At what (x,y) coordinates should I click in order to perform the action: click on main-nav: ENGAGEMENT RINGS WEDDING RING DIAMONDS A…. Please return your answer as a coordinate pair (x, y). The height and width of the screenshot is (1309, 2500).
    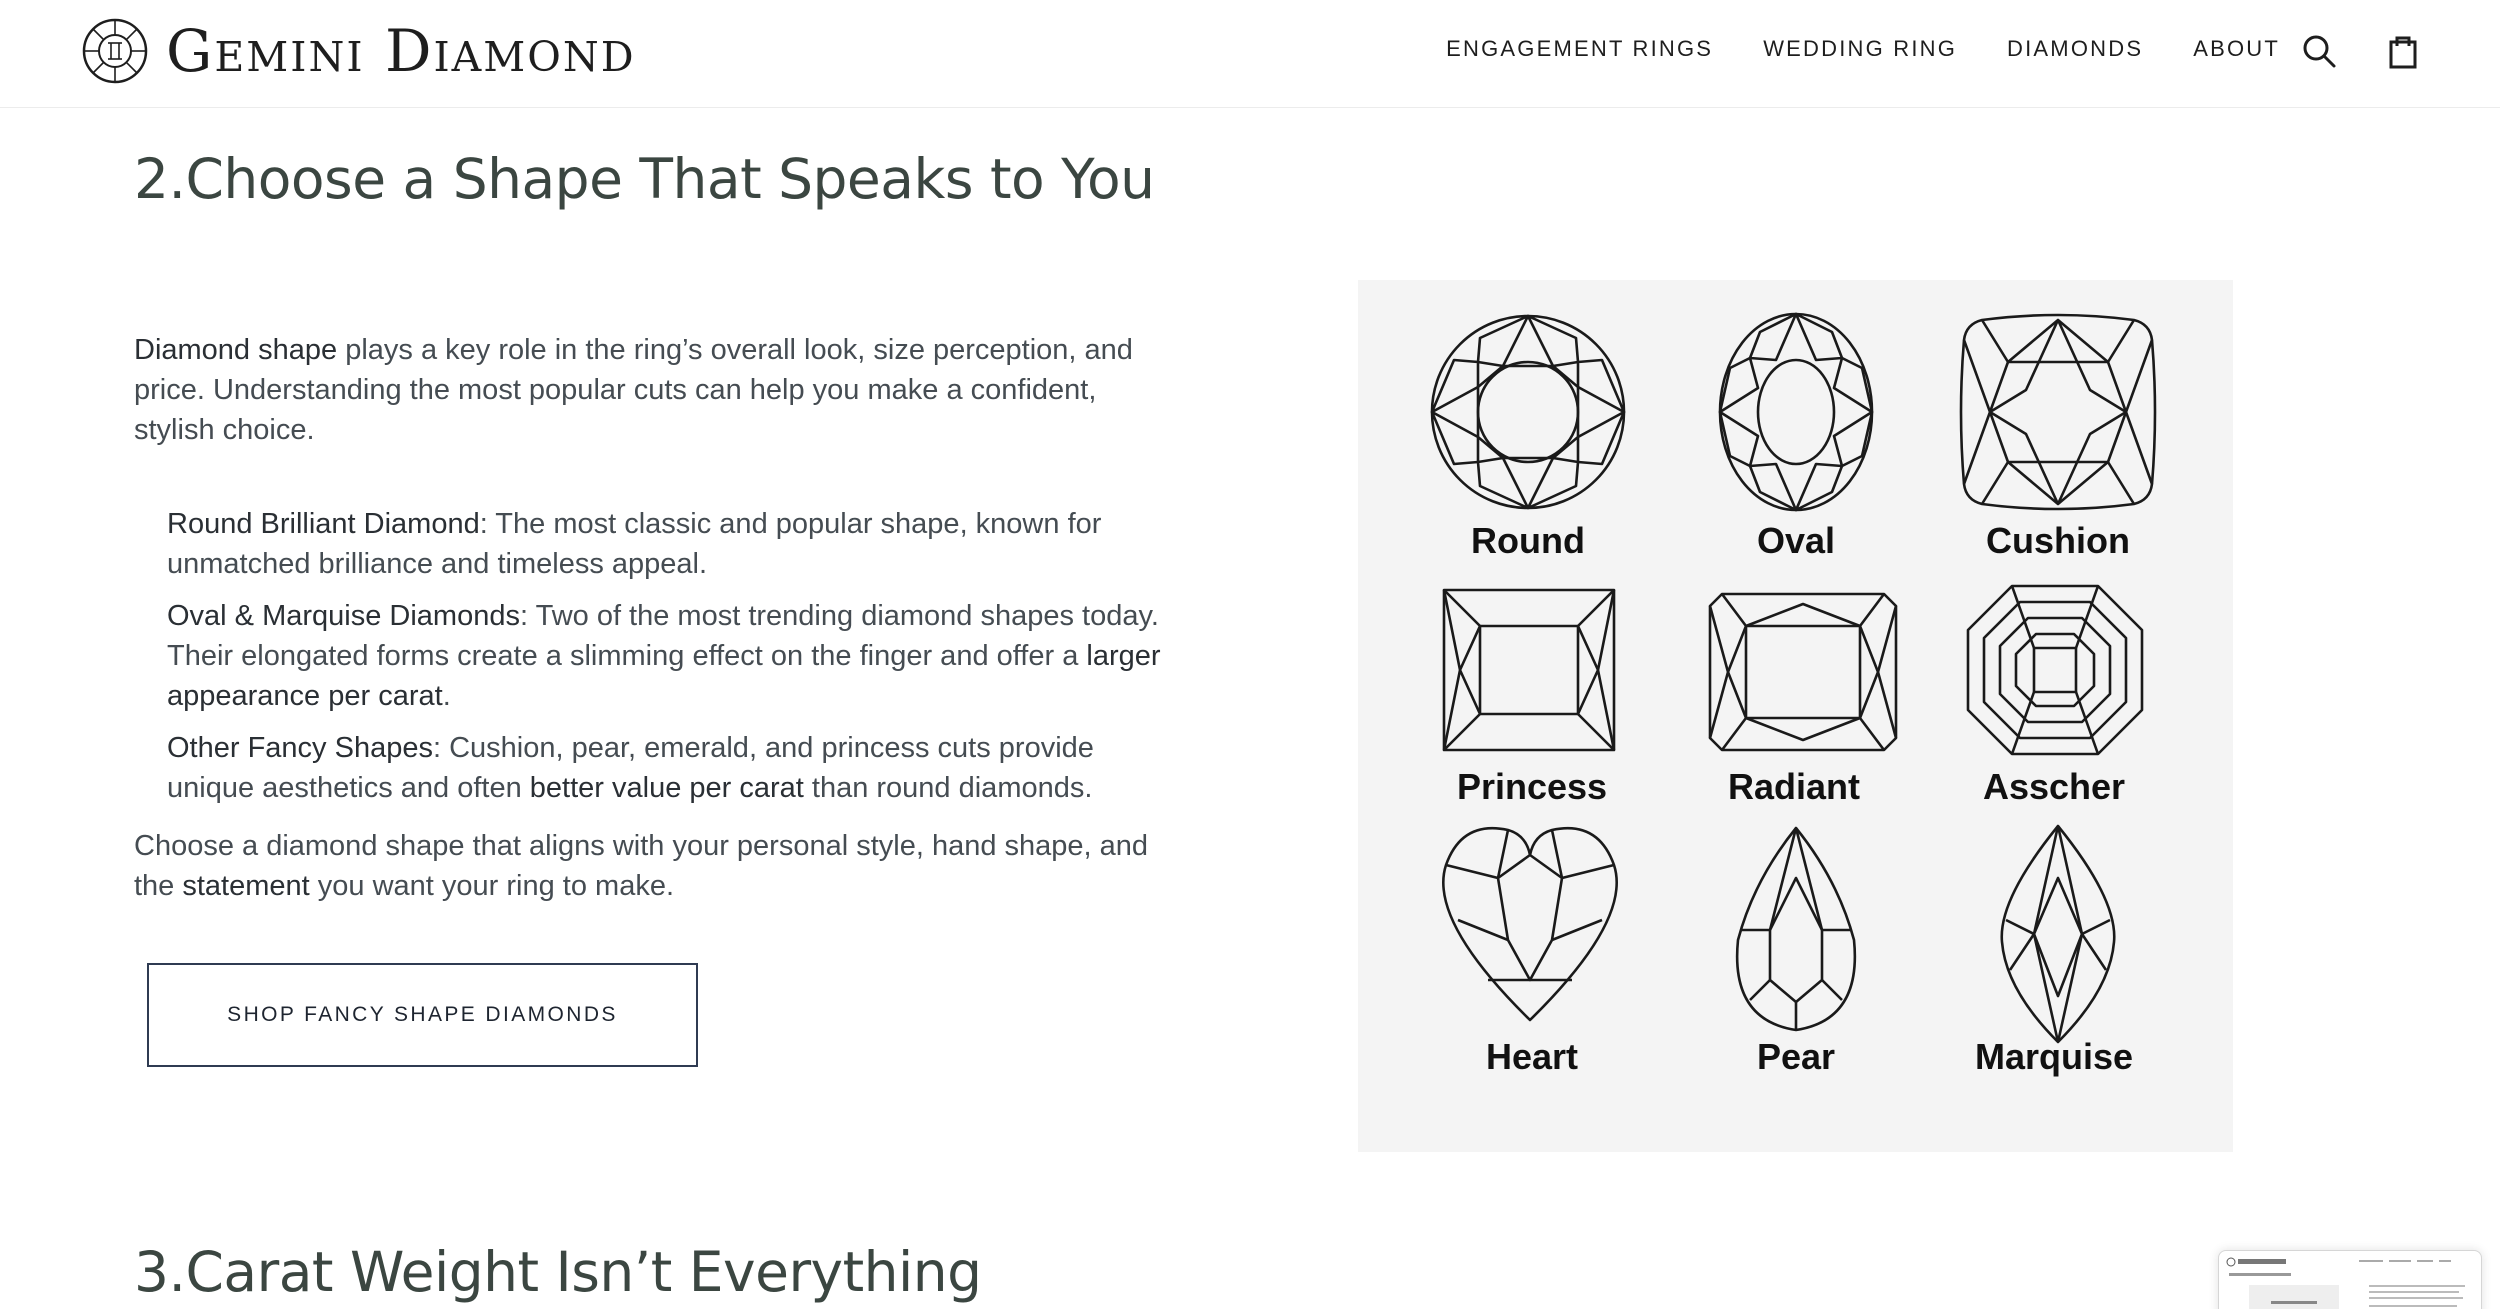
    Looking at the image, I should click on (1863, 49).